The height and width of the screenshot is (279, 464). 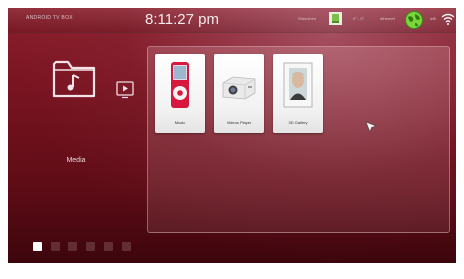 I want to click on photo-frame-icon, so click(x=298, y=85).